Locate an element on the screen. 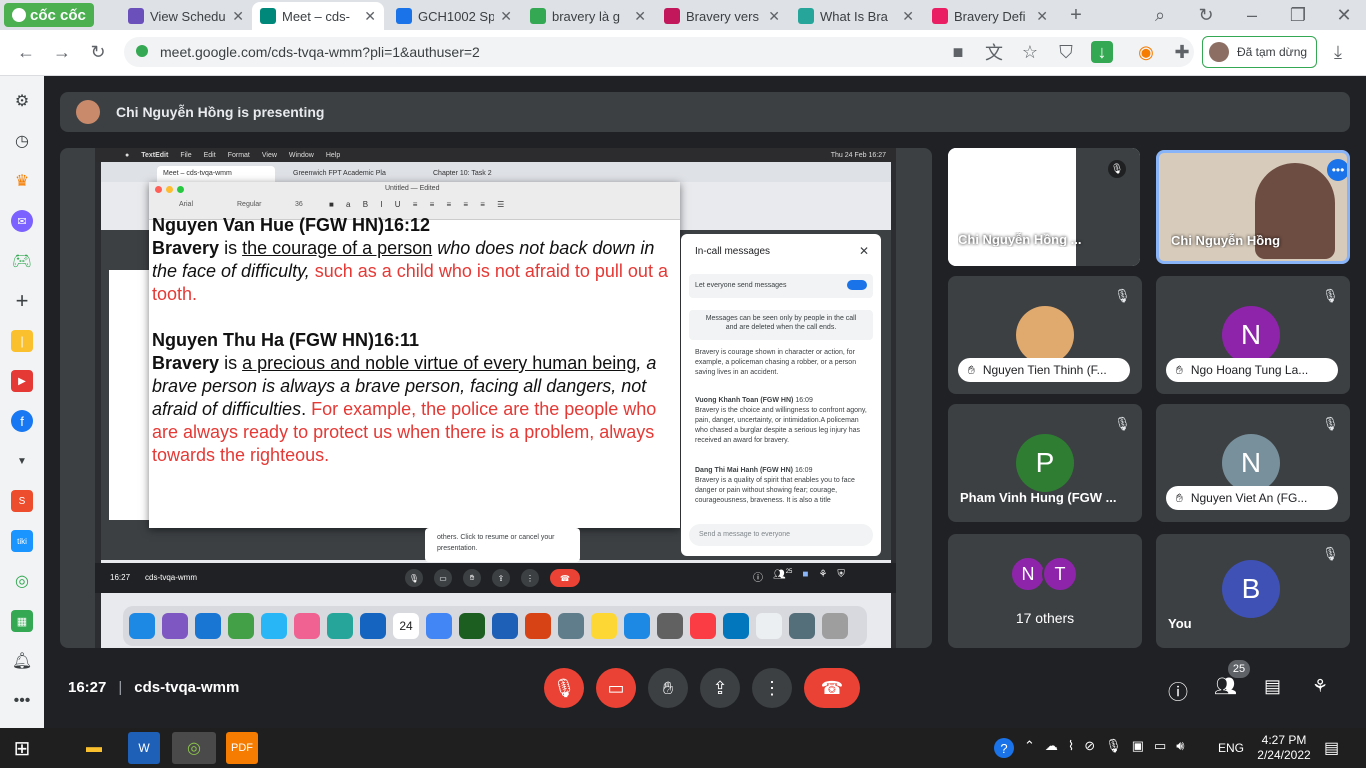  file-explorer-icon: ▬ is located at coordinates (94, 748).